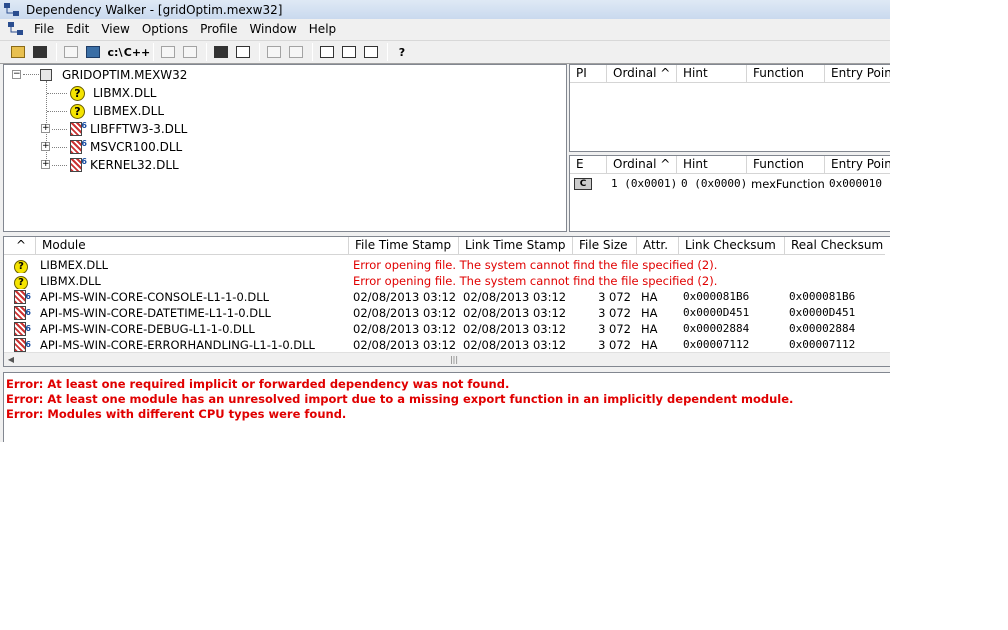  Describe the element at coordinates (115, 29) in the screenshot. I see `menu-view: View` at that location.